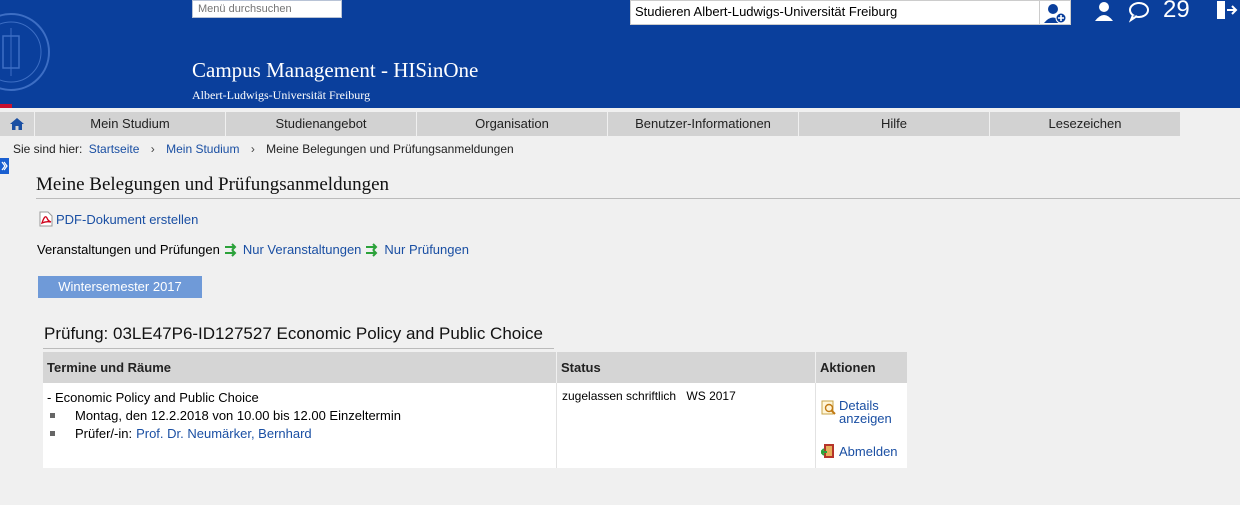 The image size is (1240, 505). Describe the element at coordinates (827, 451) in the screenshot. I see `exit-door-icon` at that location.